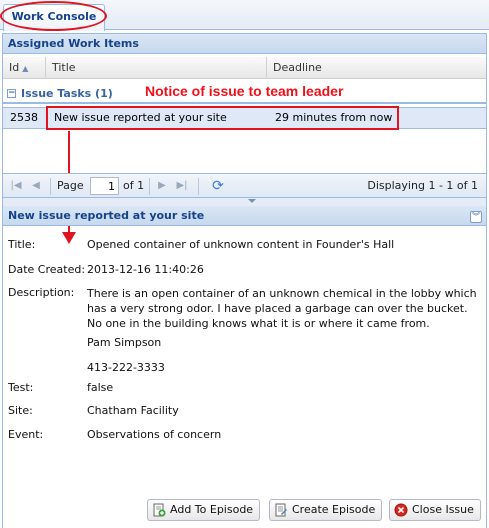 The image size is (489, 528). Describe the element at coordinates (134, 185) in the screenshot. I see `page-count-label: of 1` at that location.